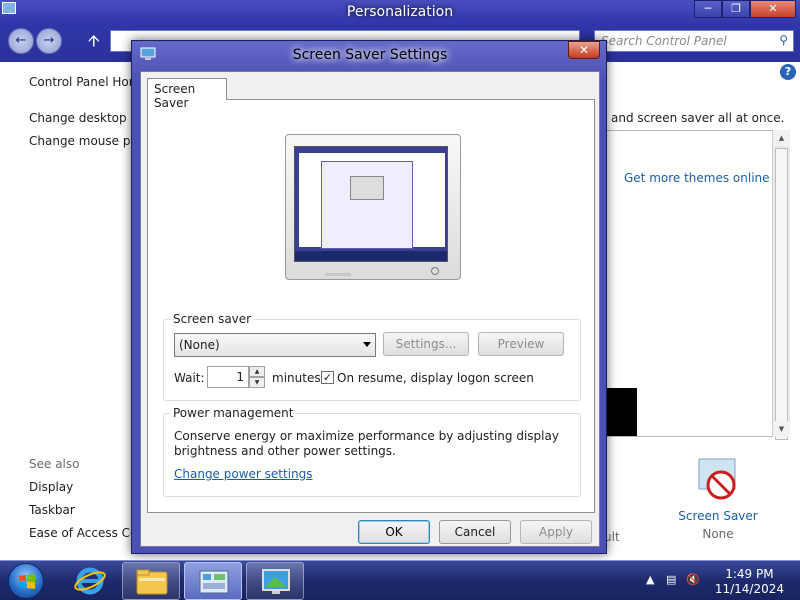  I want to click on minimize-button: ─, so click(708, 9).